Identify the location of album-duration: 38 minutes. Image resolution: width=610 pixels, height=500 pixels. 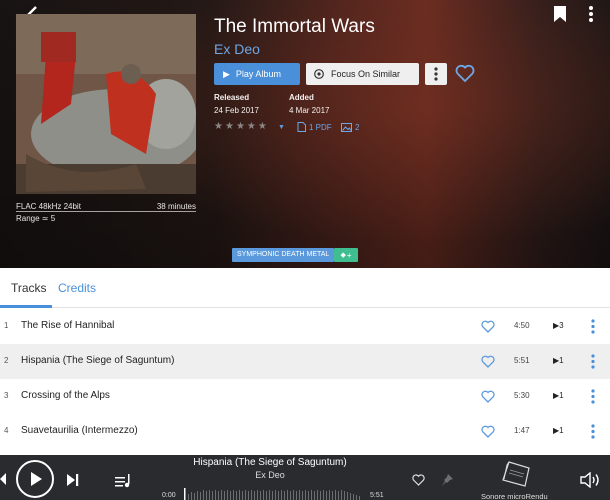
(176, 206).